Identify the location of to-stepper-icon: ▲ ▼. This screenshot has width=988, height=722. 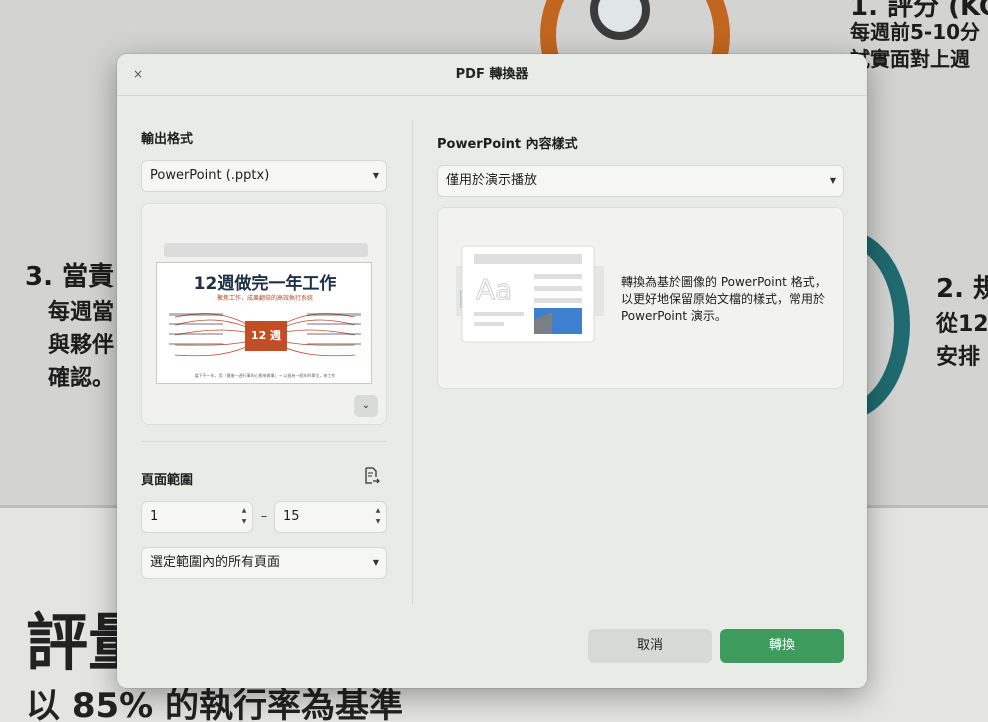
(378, 517).